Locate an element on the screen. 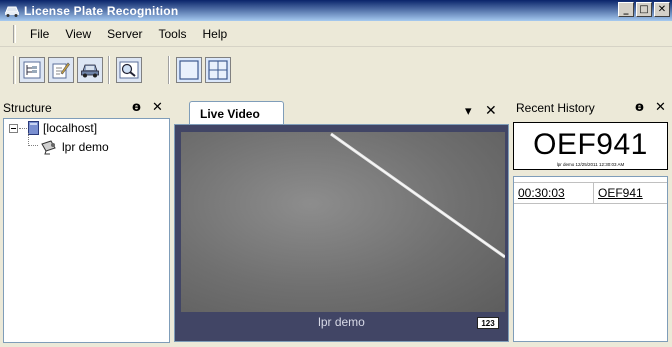  menu-tools: Tools is located at coordinates (172, 34).